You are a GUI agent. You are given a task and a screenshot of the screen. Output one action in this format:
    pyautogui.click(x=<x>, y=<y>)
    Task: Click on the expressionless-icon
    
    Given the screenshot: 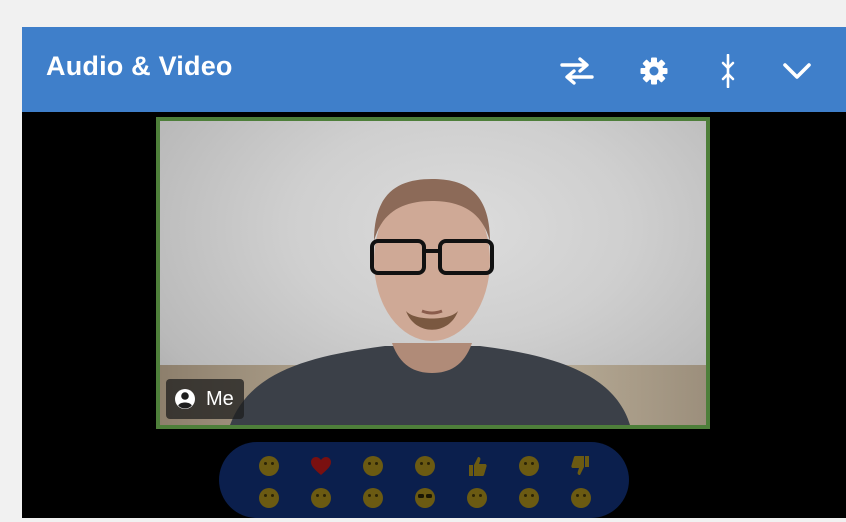 What is the action you would take?
    pyautogui.click(x=529, y=498)
    